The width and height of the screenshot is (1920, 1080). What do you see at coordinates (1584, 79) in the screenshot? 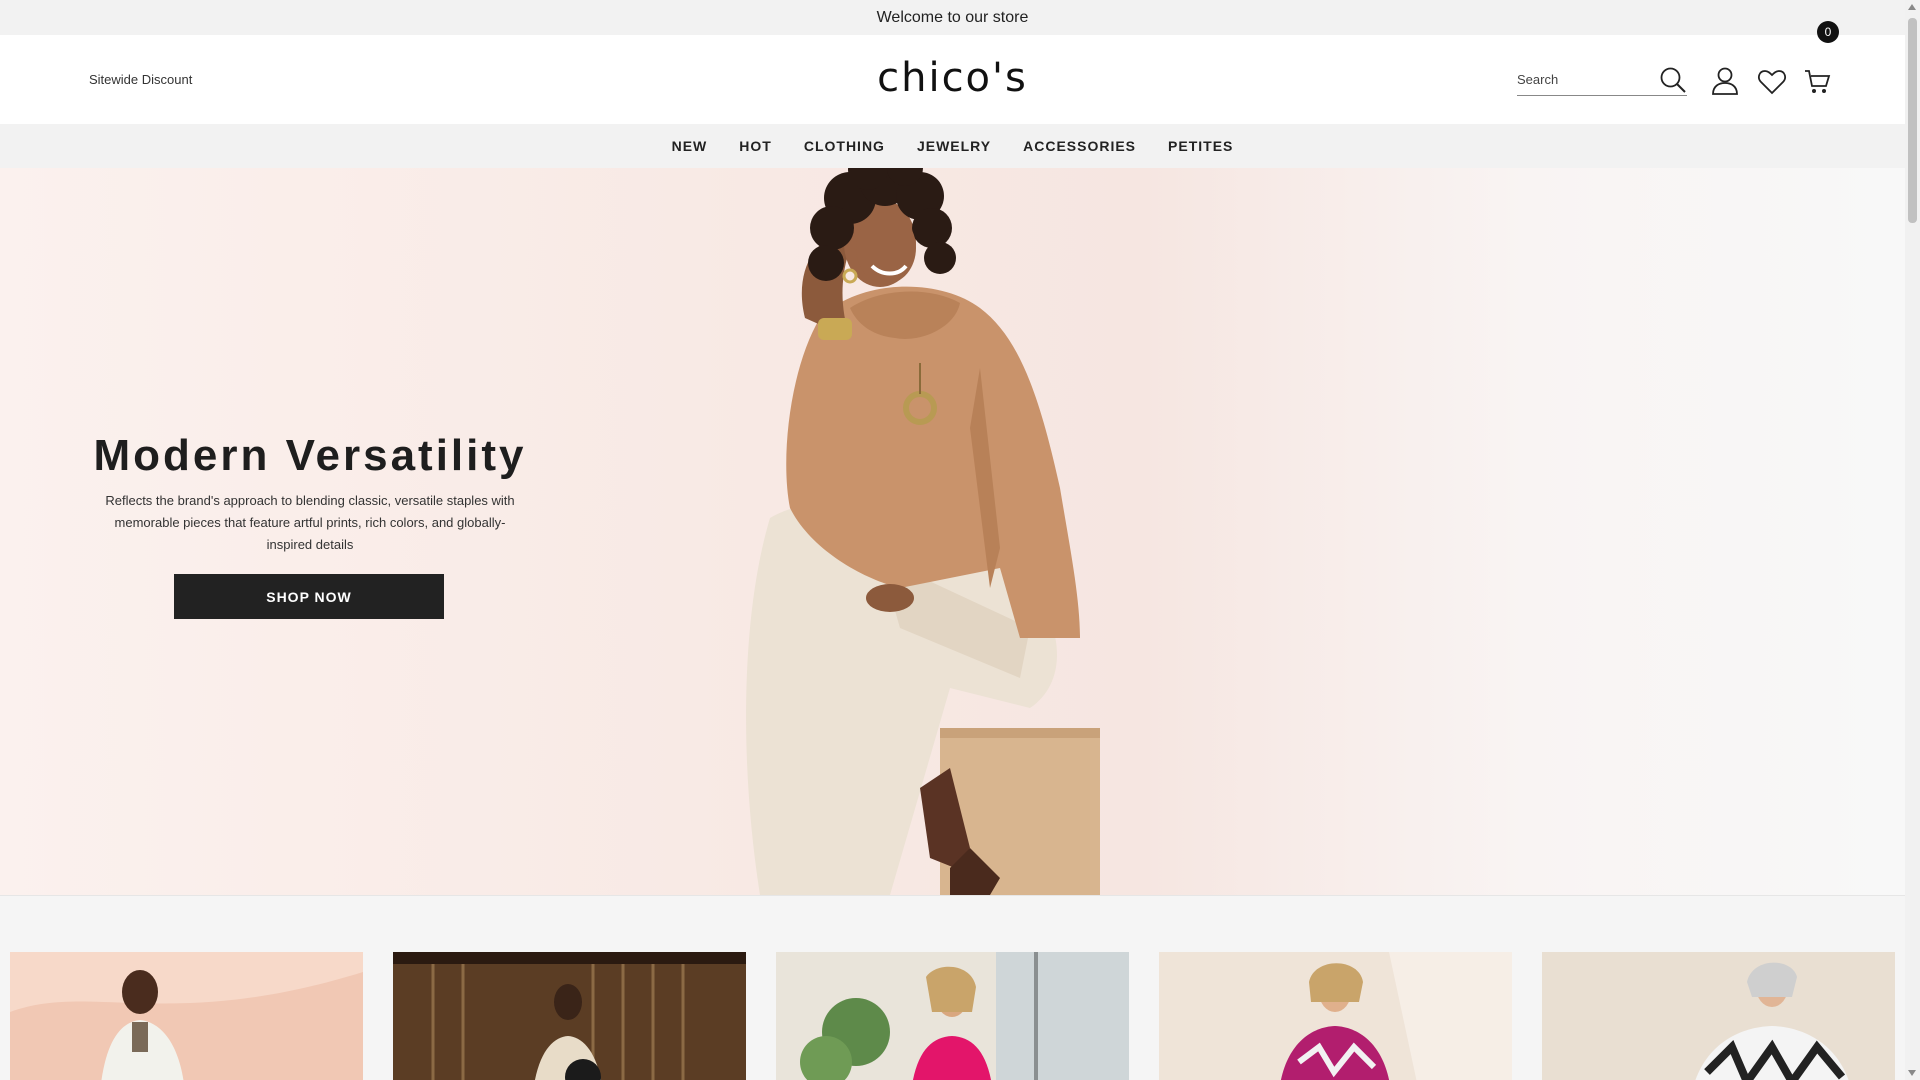
I see `search-input` at bounding box center [1584, 79].